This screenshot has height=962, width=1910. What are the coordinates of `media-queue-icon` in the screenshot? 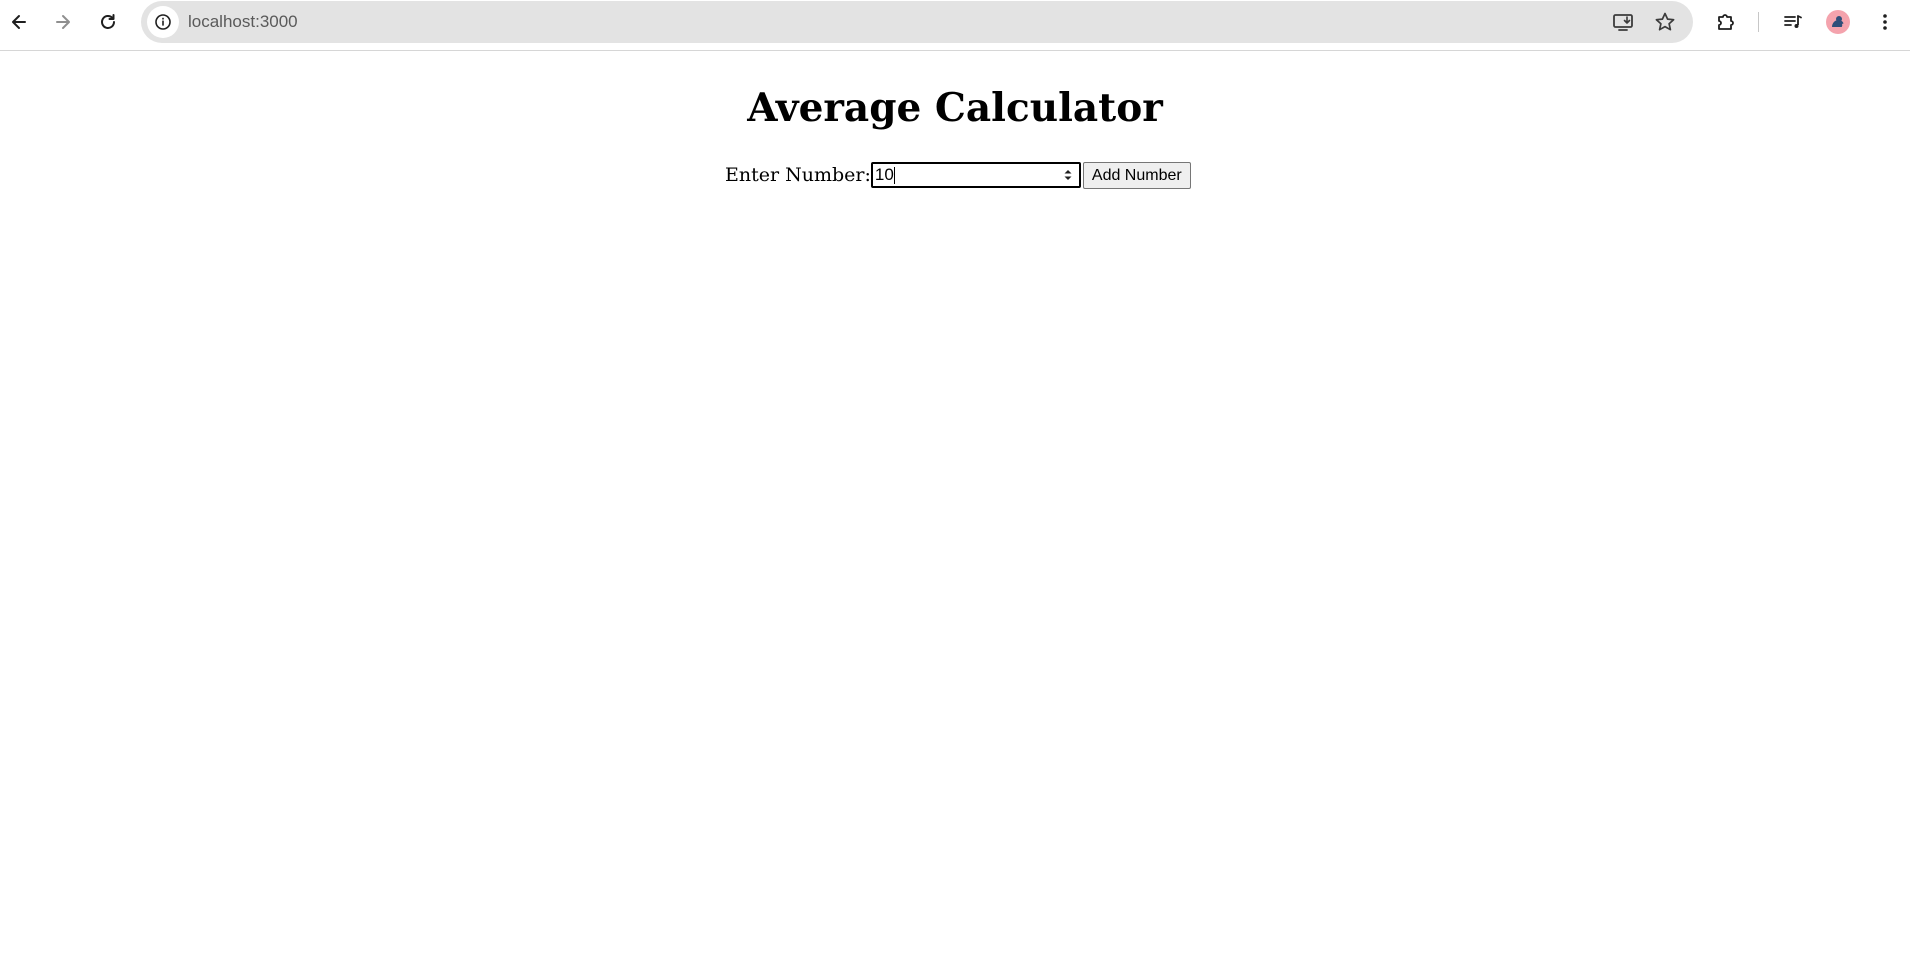 It's located at (1793, 21).